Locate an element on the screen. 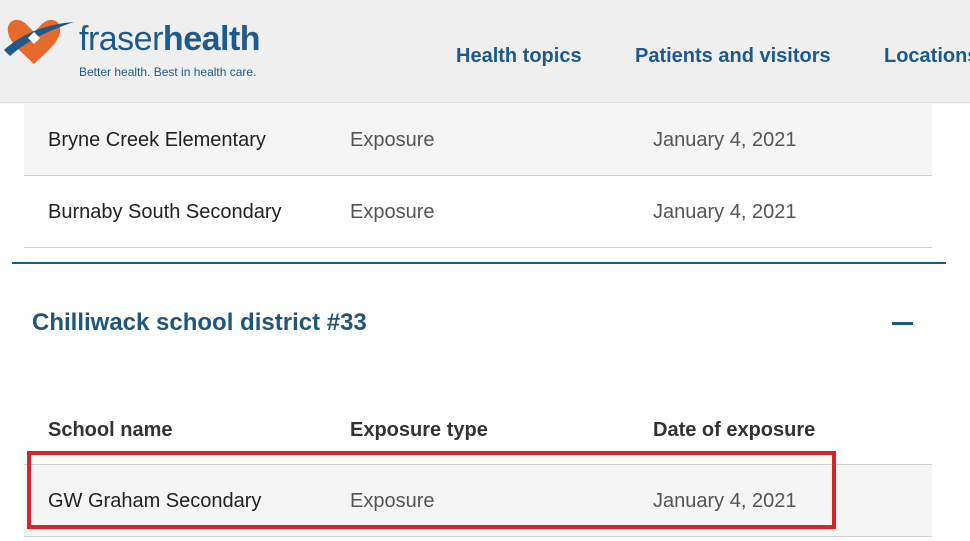 This screenshot has height=541, width=970. nav-health-topics: Health topics is located at coordinates (519, 56).